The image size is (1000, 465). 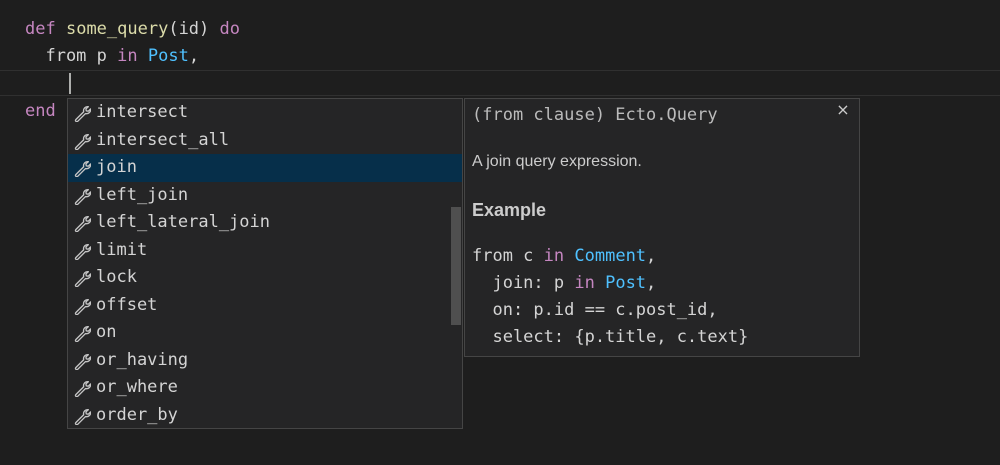 I want to click on docs-section-title: Example, so click(x=509, y=210).